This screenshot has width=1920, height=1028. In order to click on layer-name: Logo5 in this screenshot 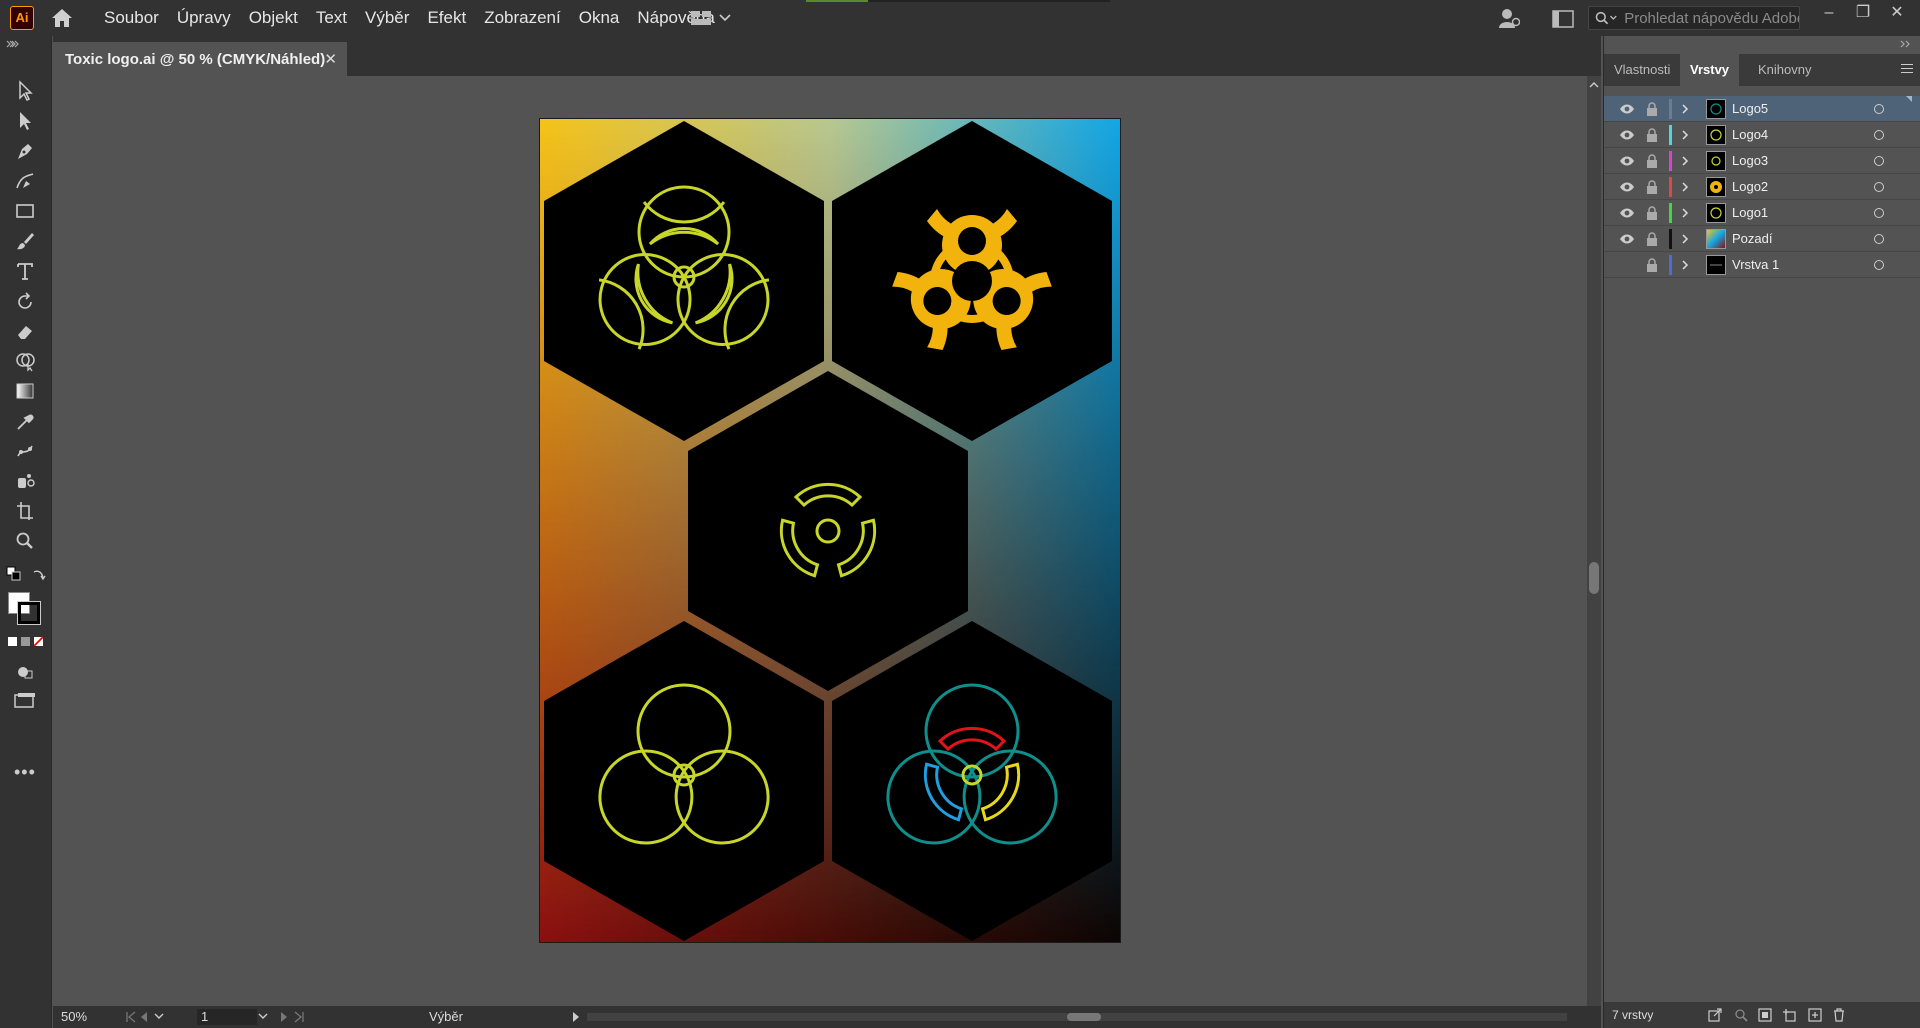, I will do `click(1750, 108)`.